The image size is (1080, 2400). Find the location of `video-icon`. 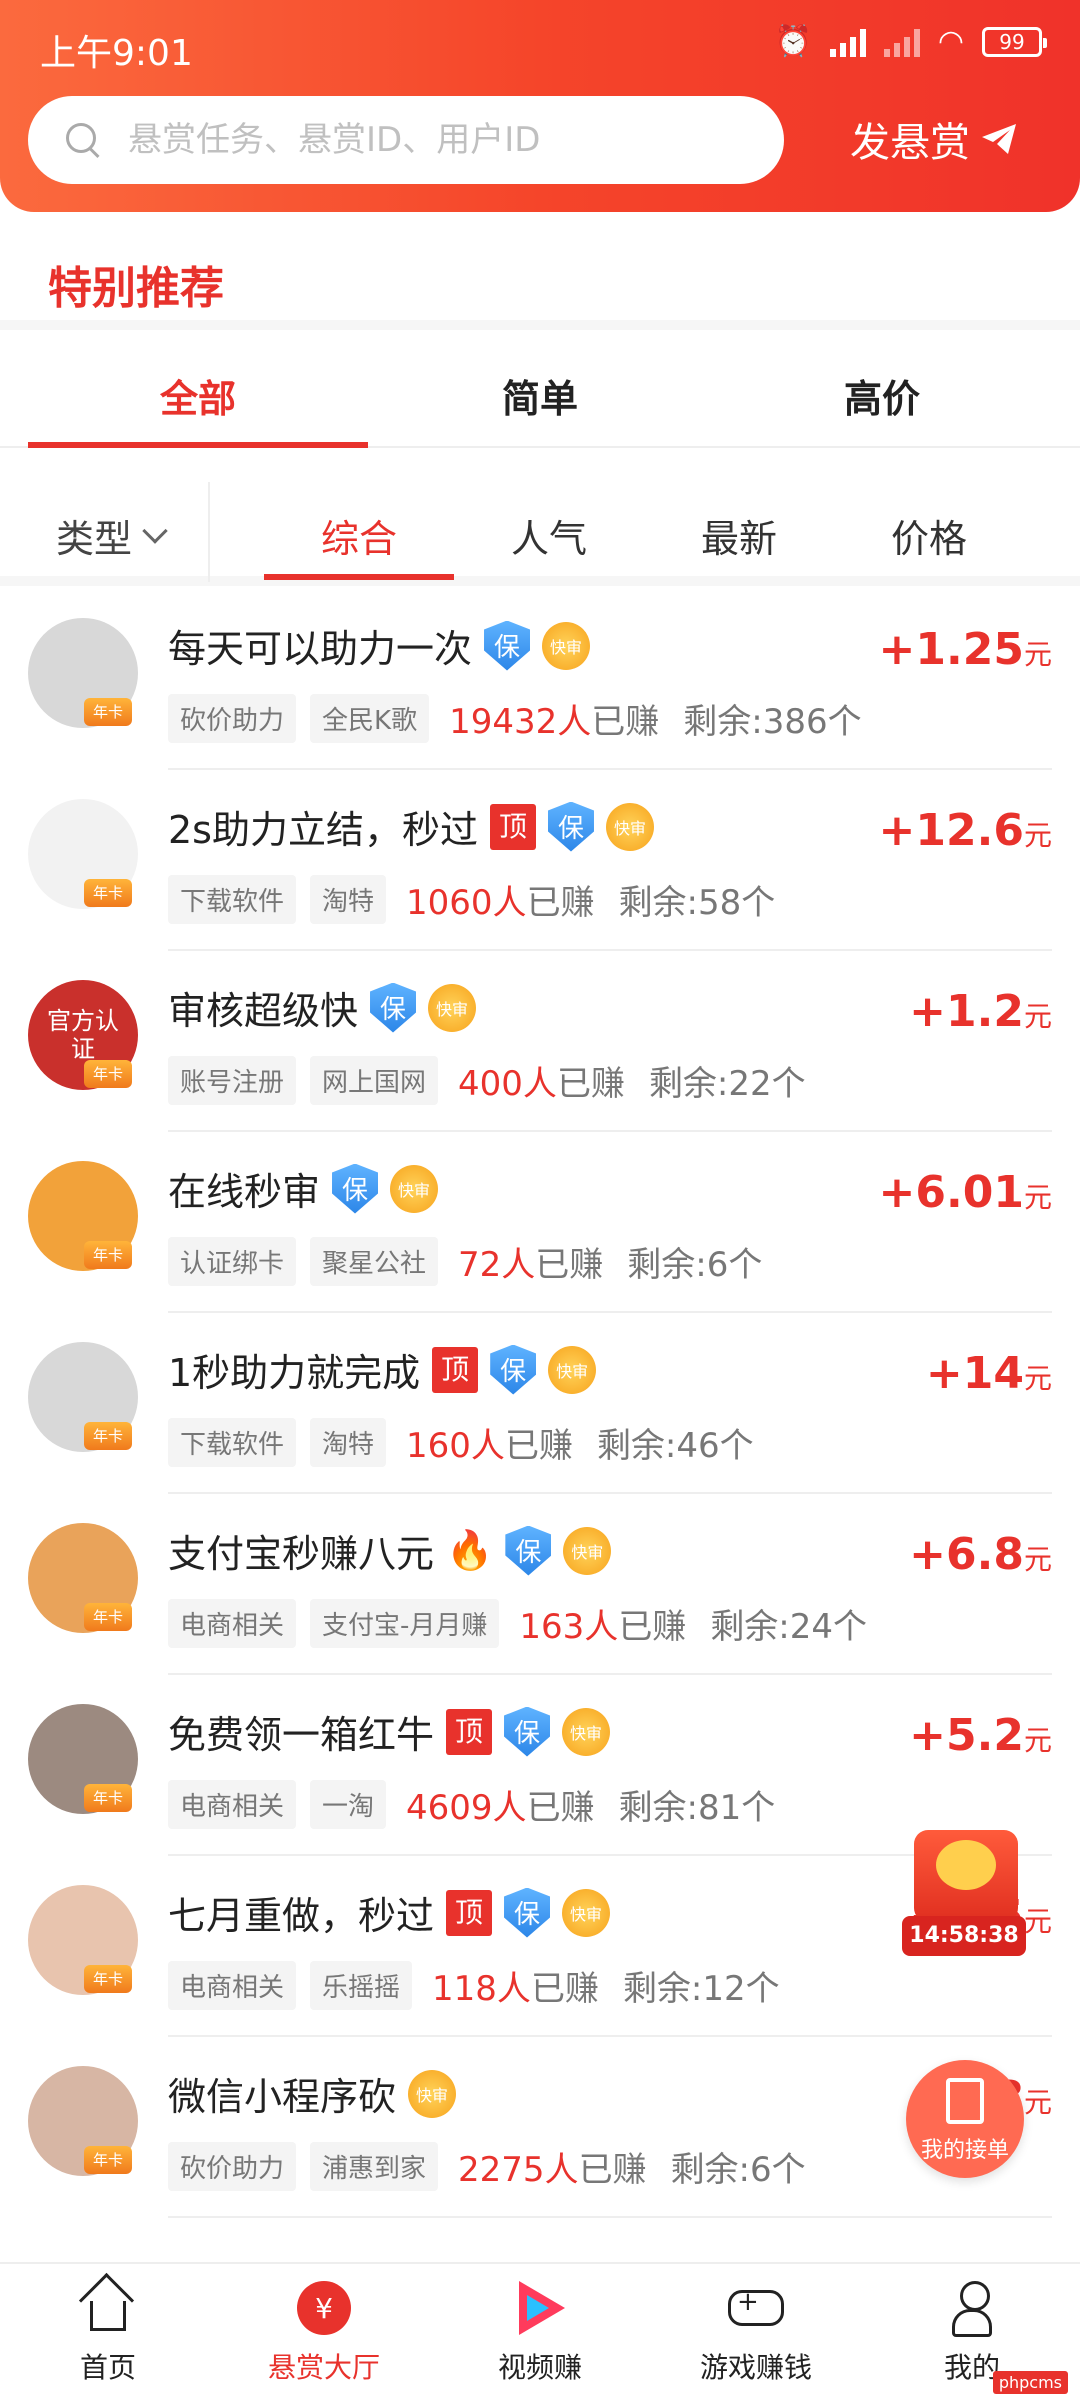

video-icon is located at coordinates (540, 2308).